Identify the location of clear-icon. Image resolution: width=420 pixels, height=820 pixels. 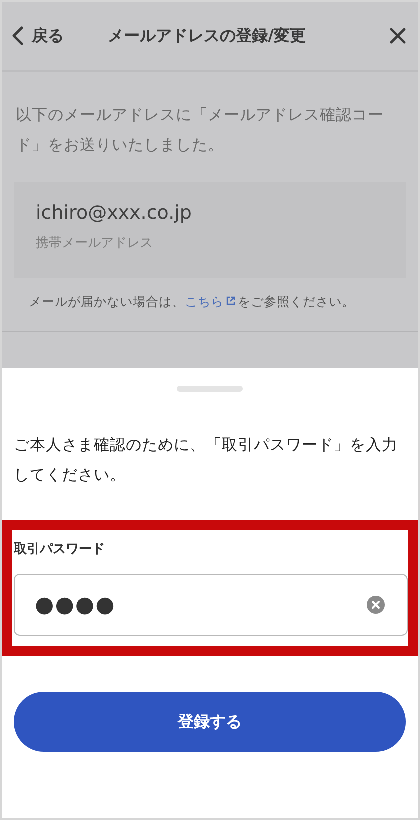
(376, 605).